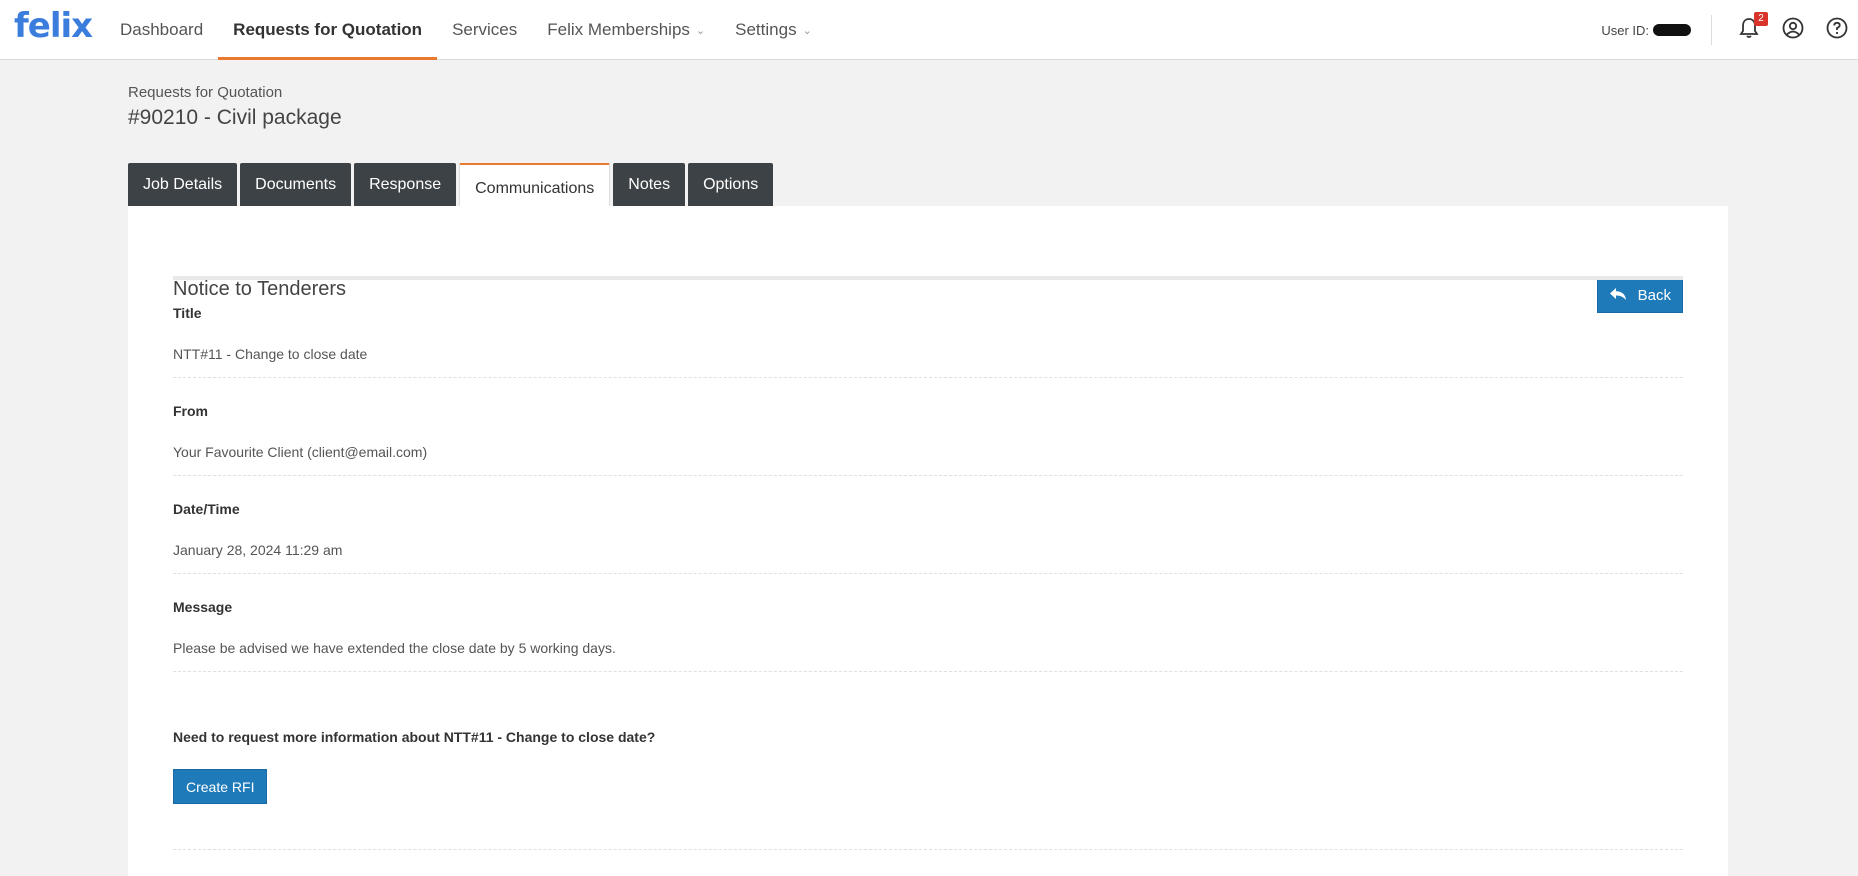  What do you see at coordinates (53, 26) in the screenshot?
I see `felix-logo: felix` at bounding box center [53, 26].